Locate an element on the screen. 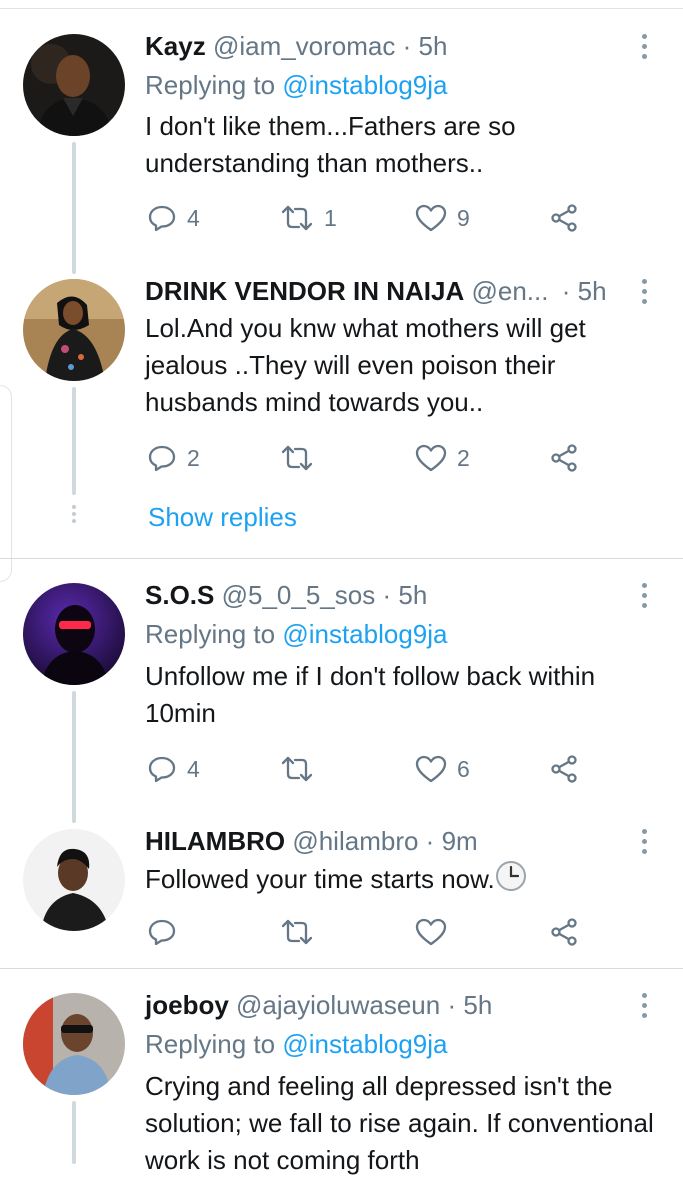 This screenshot has width=683, height=1179. retweet-button: 1 is located at coordinates (308, 218).